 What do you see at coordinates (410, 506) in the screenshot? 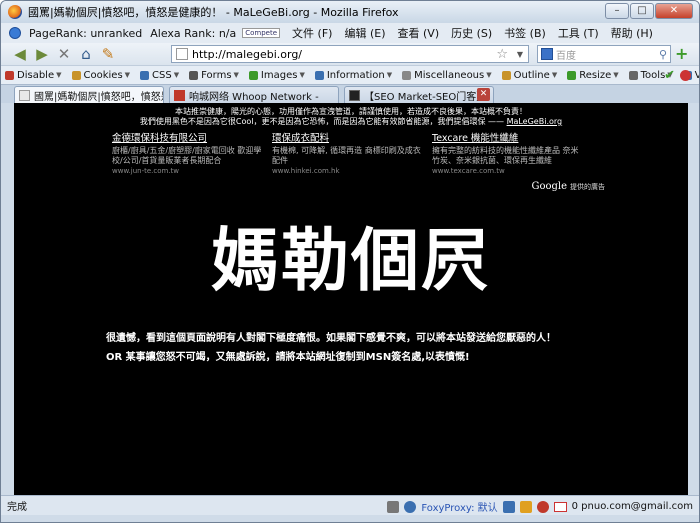
I see `sync-icon` at bounding box center [410, 506].